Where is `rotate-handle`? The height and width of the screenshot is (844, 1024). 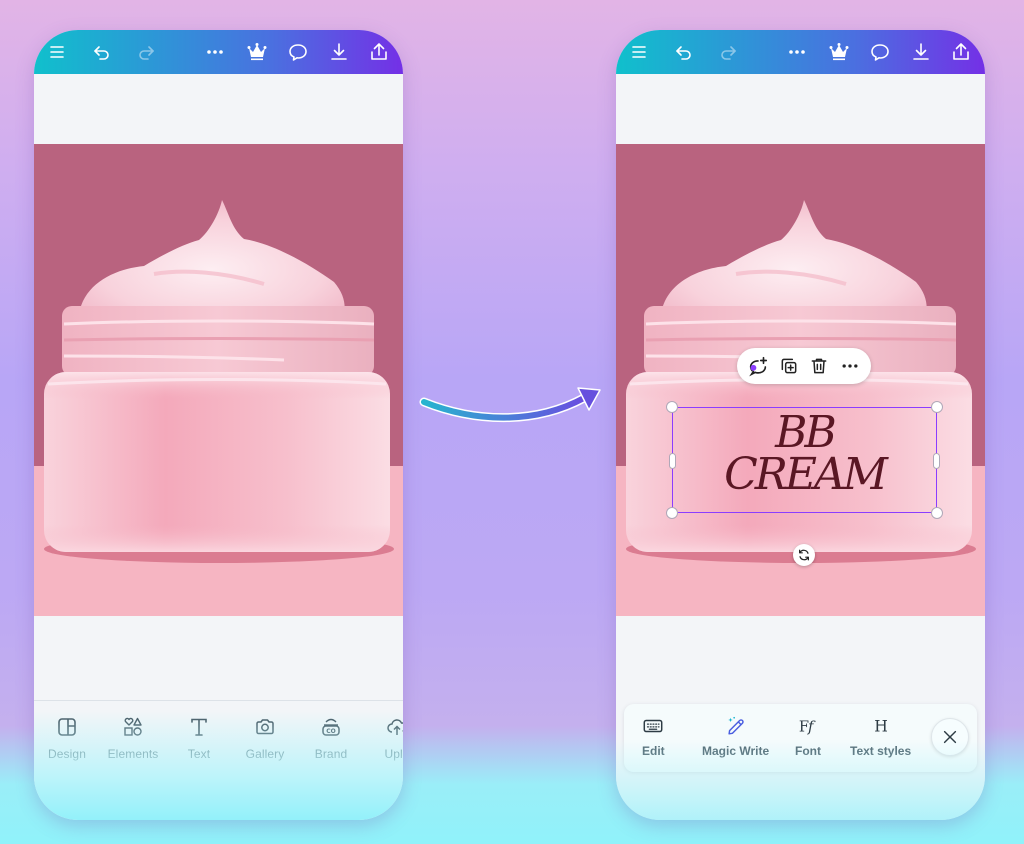
rotate-handle is located at coordinates (804, 555).